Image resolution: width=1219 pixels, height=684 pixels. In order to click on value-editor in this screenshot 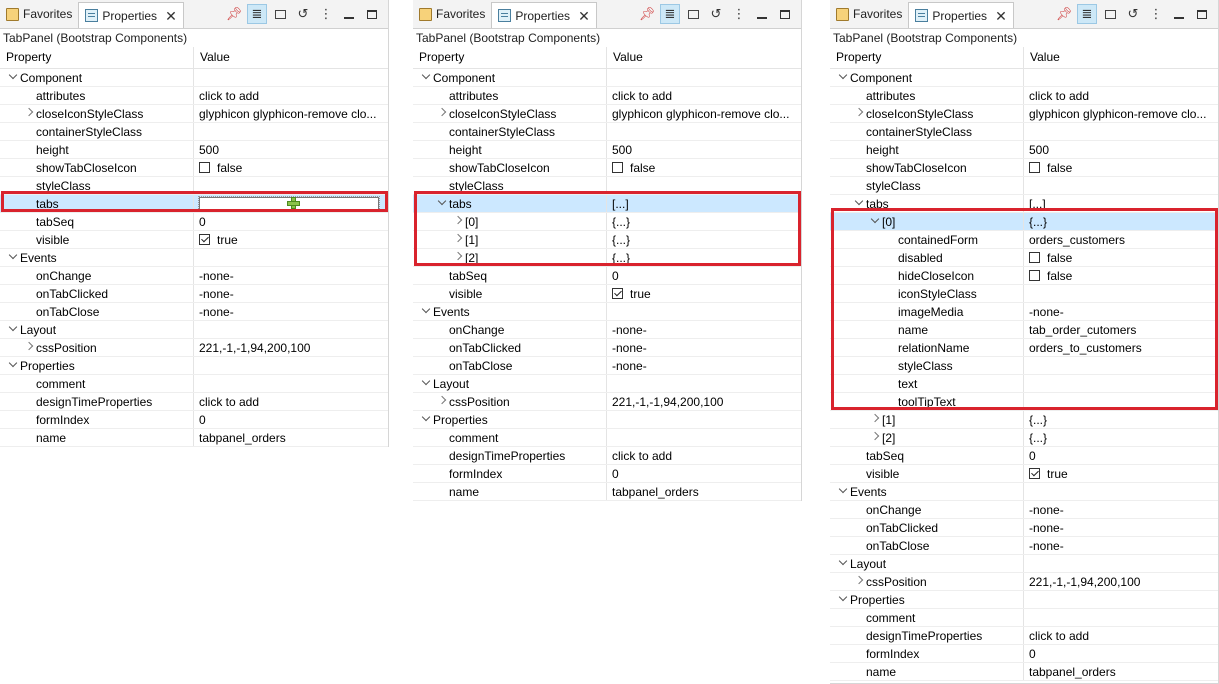, I will do `click(289, 203)`.